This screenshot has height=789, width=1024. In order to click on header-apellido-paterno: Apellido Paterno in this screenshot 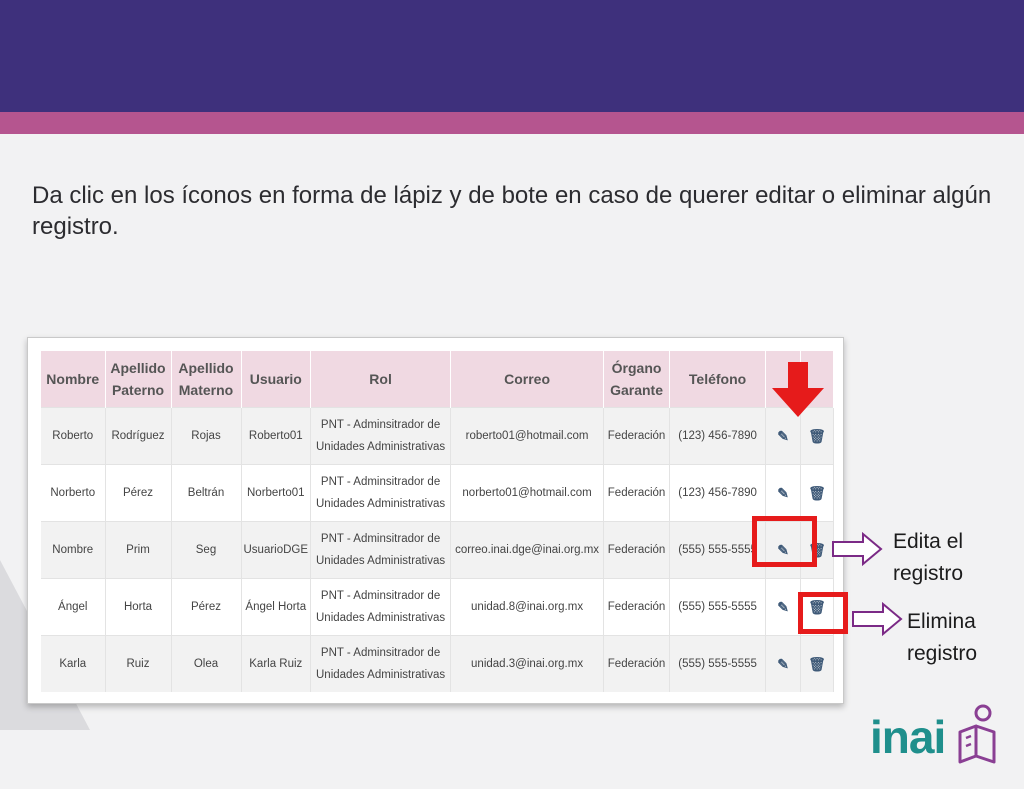, I will do `click(138, 379)`.